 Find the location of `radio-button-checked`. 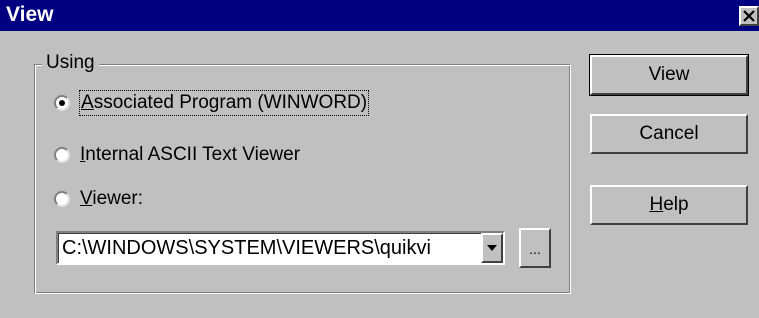

radio-button-checked is located at coordinates (62, 103).